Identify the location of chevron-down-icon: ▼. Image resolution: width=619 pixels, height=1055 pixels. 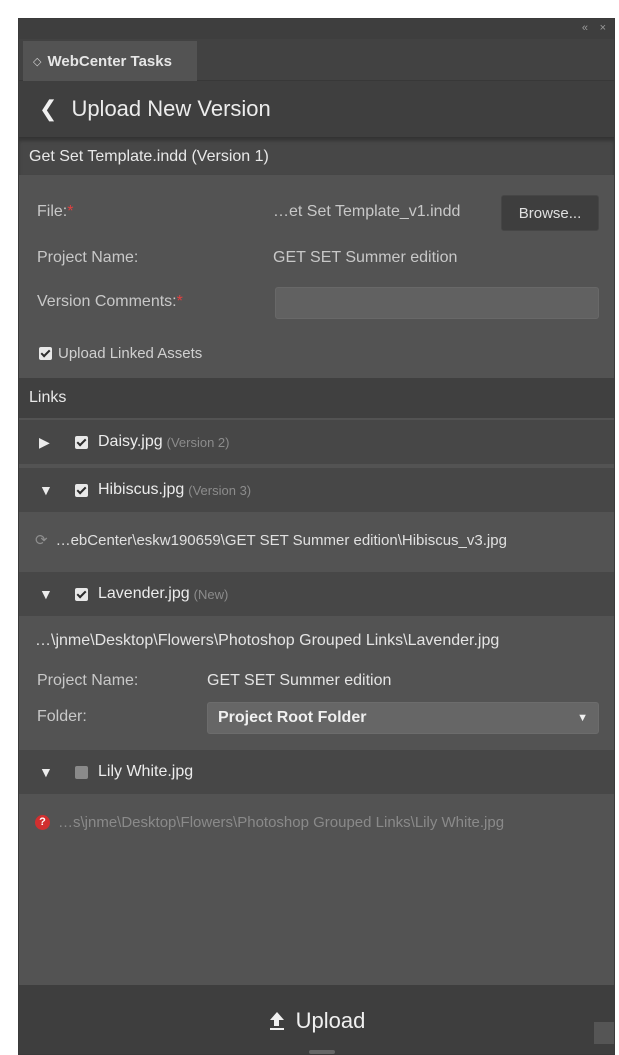
(582, 718).